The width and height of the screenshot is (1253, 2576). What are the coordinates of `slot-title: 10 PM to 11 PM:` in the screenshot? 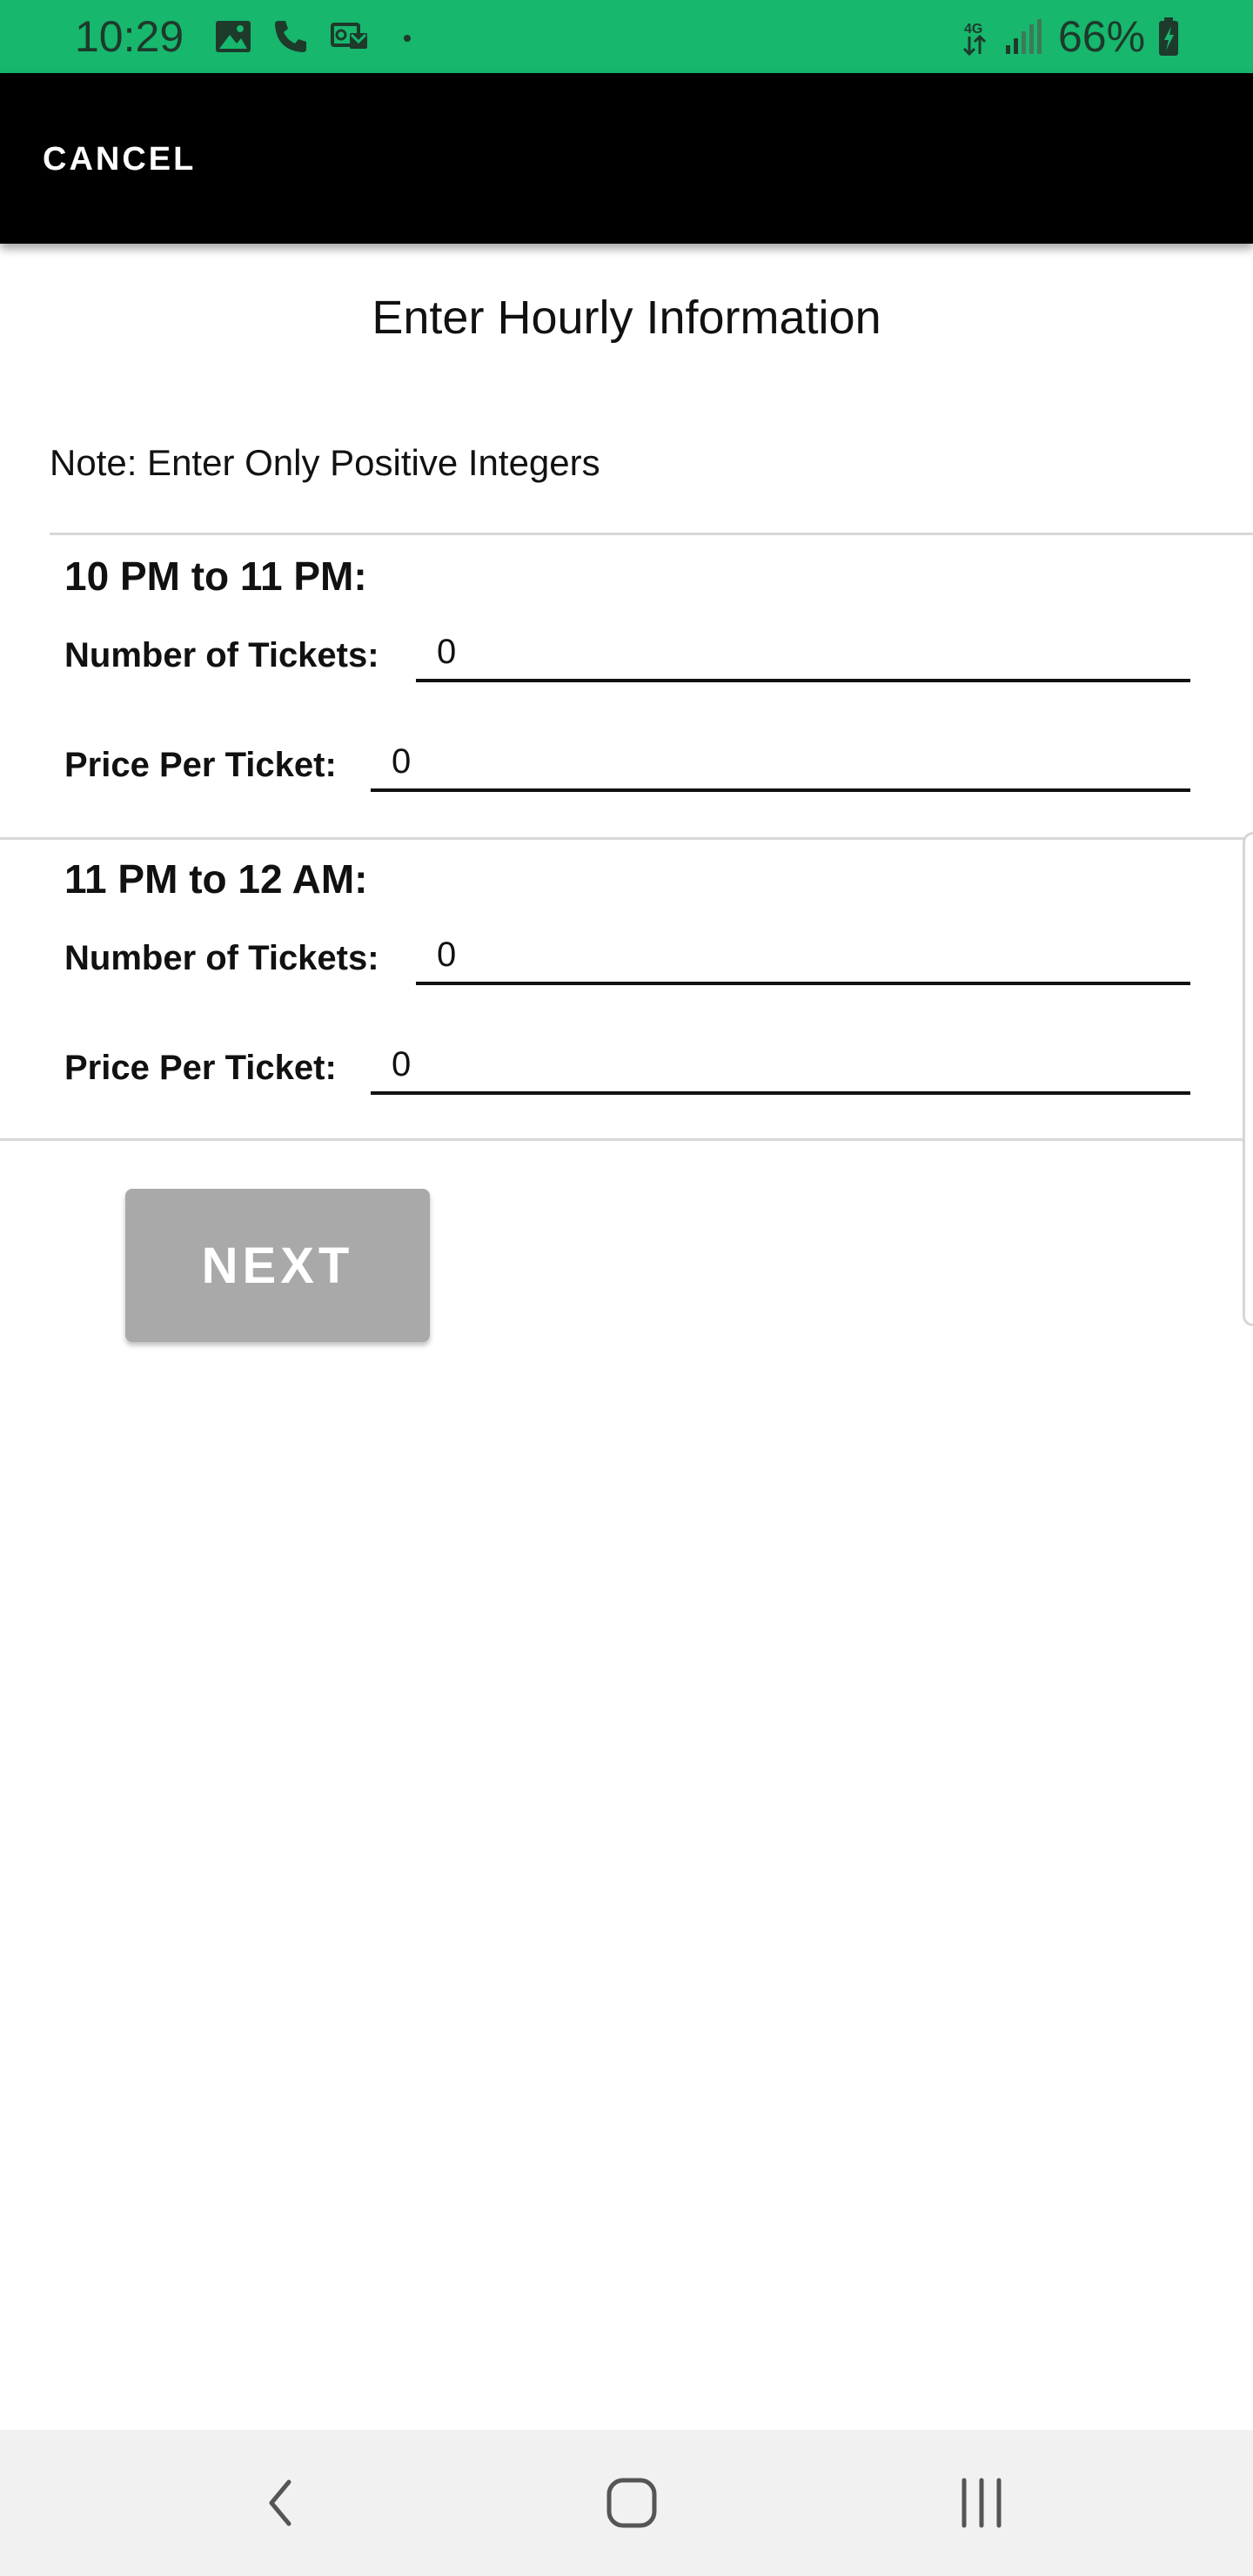 It's located at (215, 576).